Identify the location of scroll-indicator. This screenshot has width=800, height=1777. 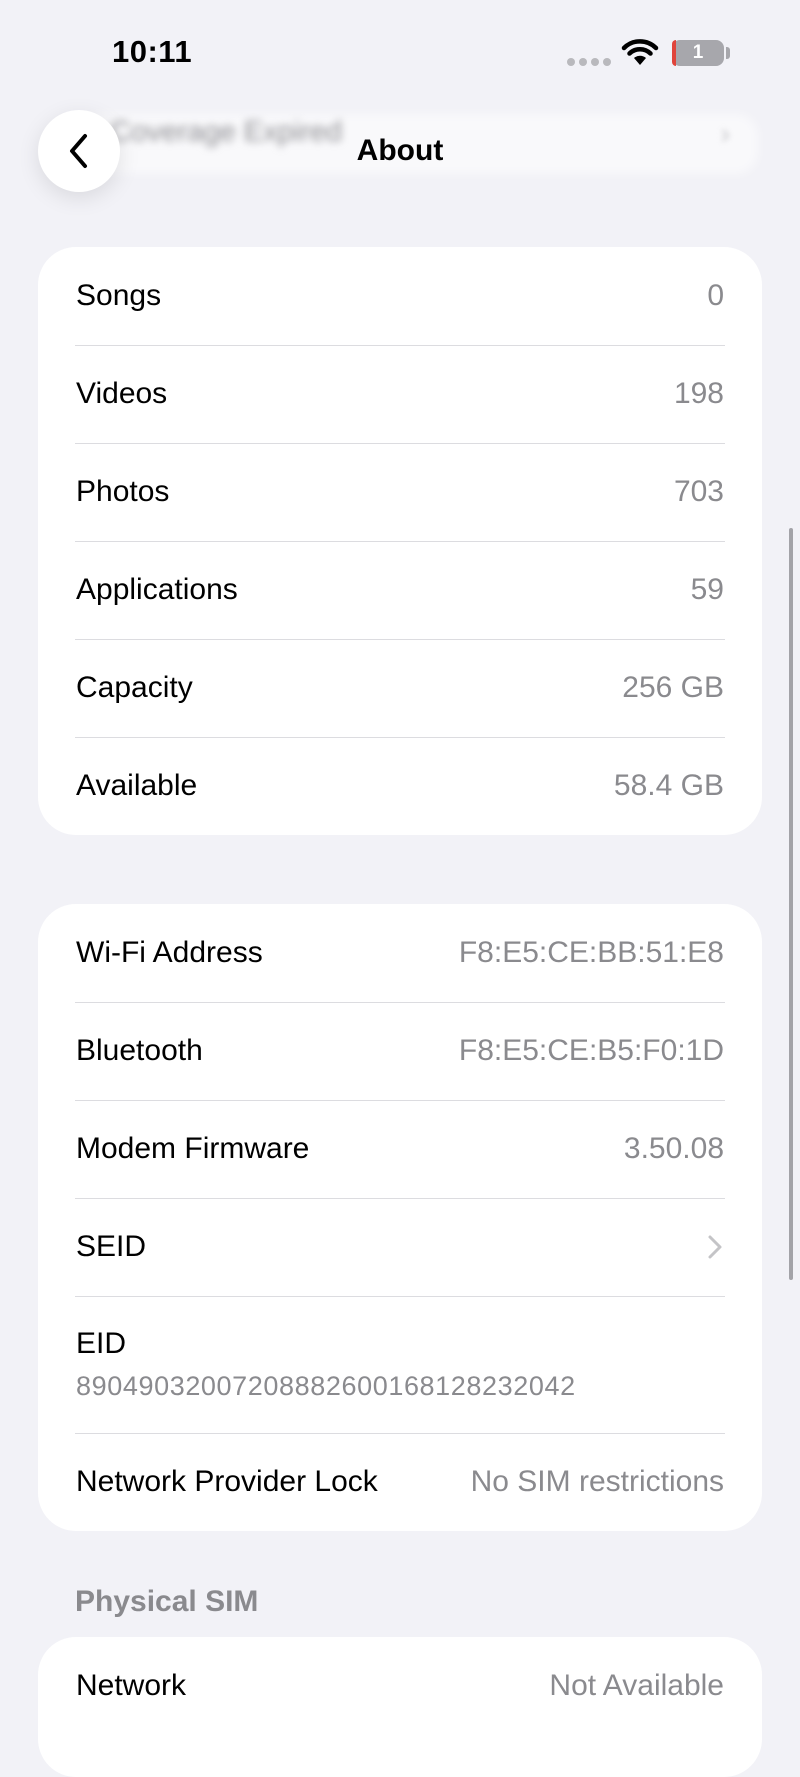
(791, 904).